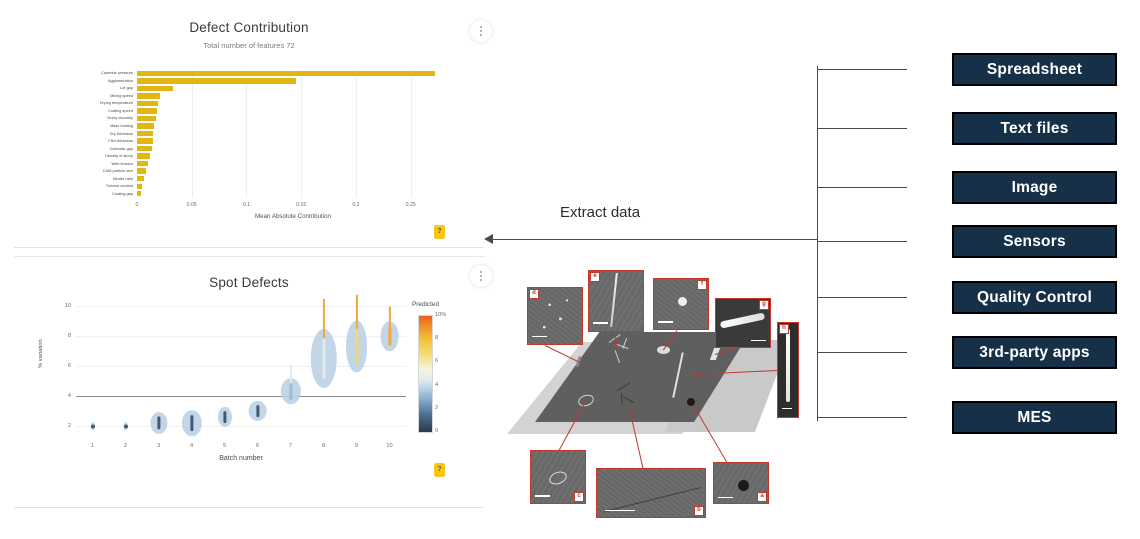 The image size is (1140, 539). What do you see at coordinates (488, 239) in the screenshot?
I see `left-arrow-icon` at bounding box center [488, 239].